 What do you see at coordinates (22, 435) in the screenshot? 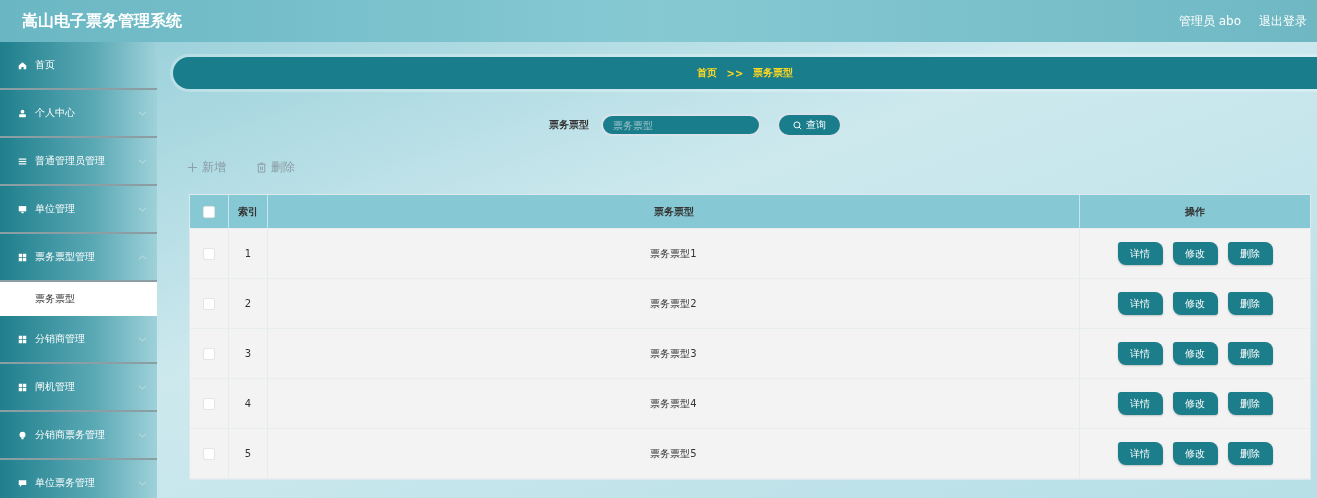
I see `bulb-icon` at bounding box center [22, 435].